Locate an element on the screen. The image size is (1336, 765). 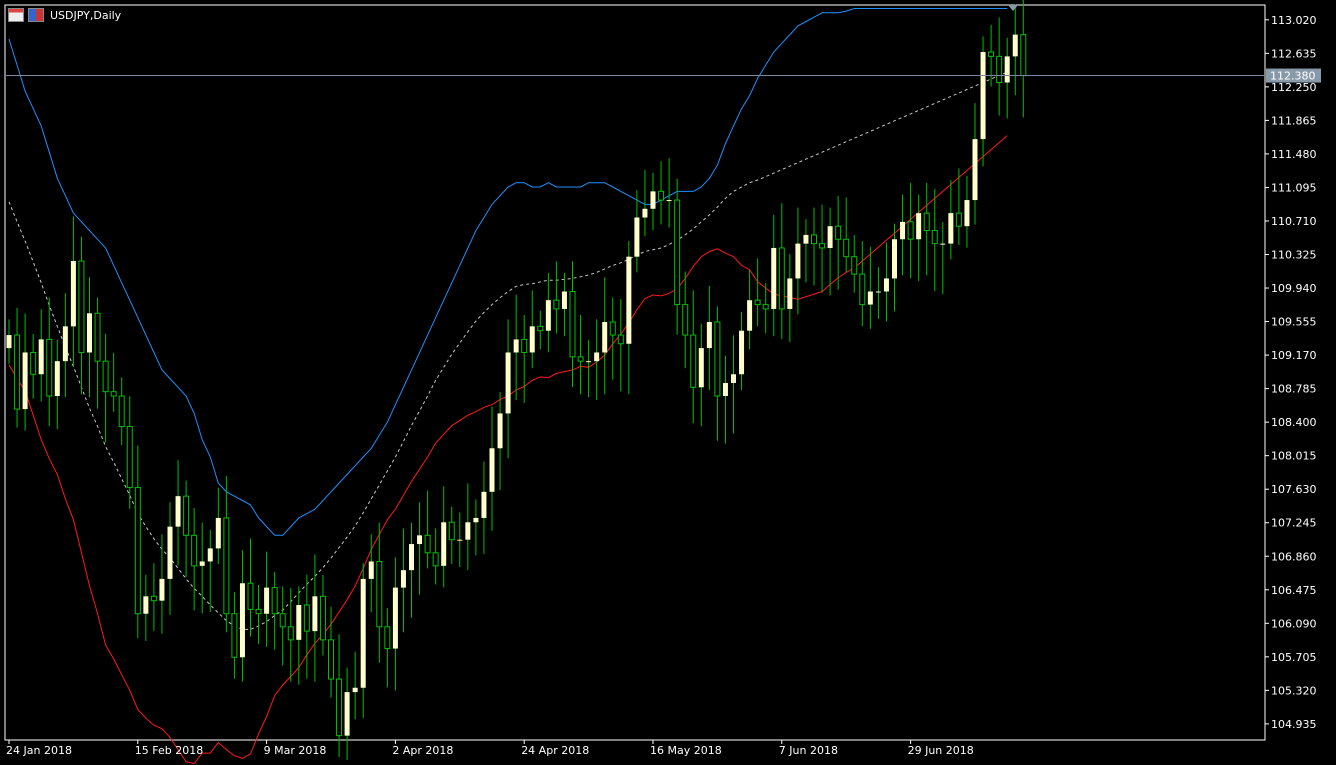
price-label-text: 112.380 is located at coordinates (1293, 76).